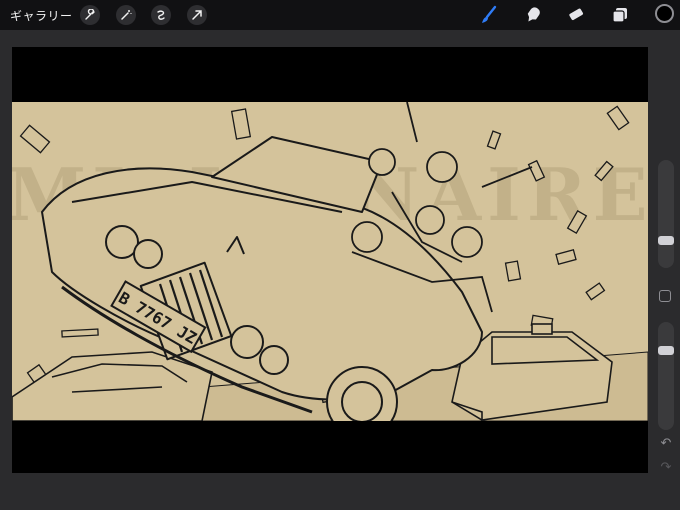 The image size is (680, 510). Describe the element at coordinates (664, 13) in the screenshot. I see `color-swatch` at that location.